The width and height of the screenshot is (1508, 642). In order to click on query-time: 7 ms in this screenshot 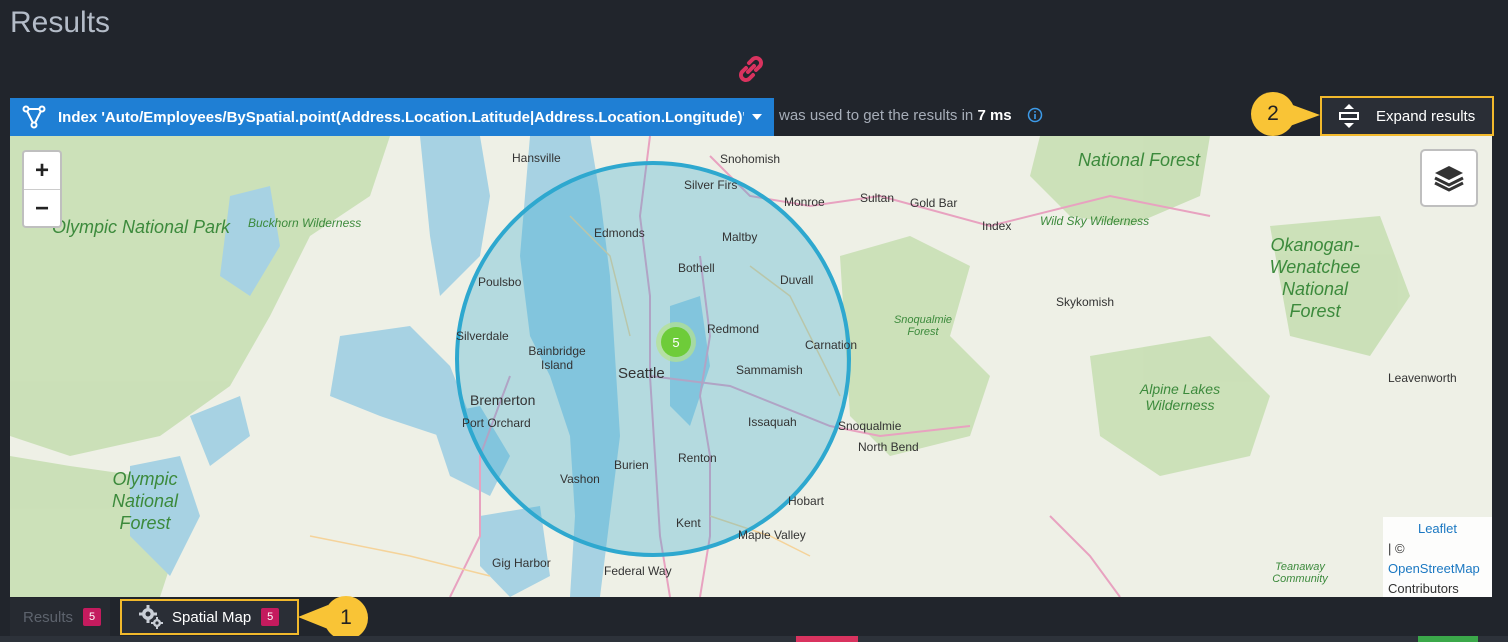, I will do `click(994, 115)`.